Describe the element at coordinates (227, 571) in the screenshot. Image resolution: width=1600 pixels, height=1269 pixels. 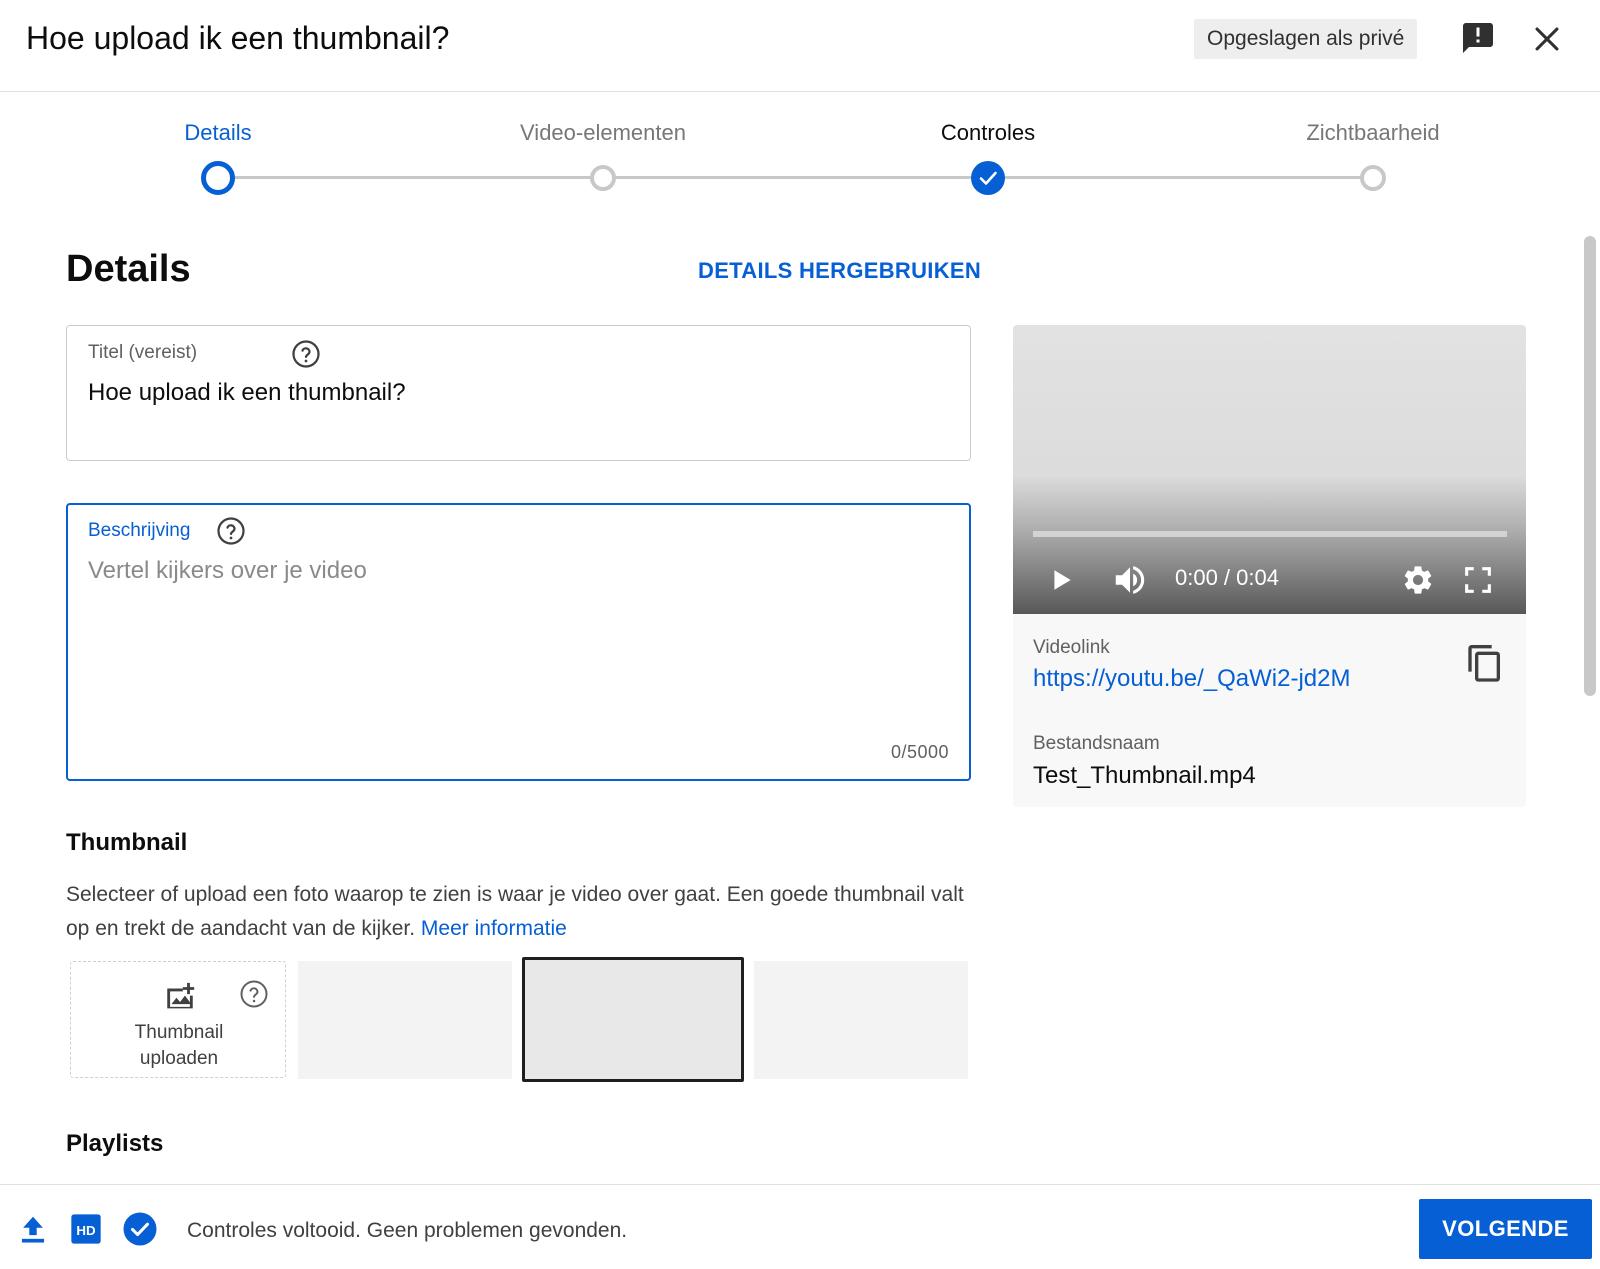
I see `description-input: Vertel kijkers over je video` at that location.